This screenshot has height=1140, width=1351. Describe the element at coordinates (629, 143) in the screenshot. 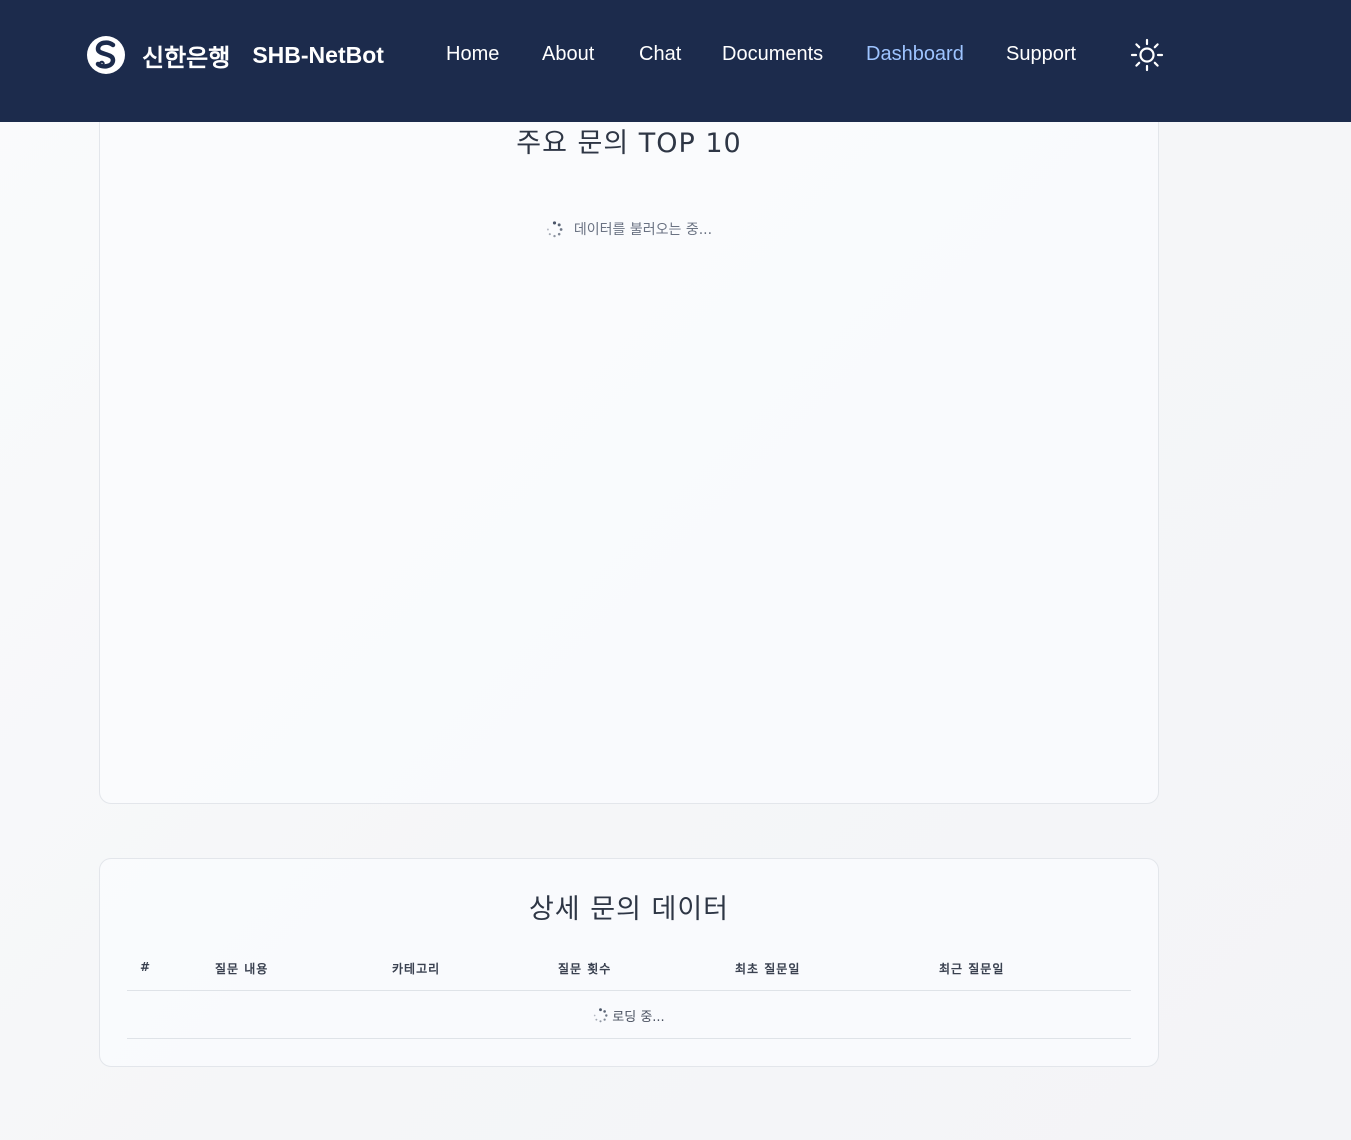

I see `top-inquiries-title: 주요 문의 TOP 10` at that location.